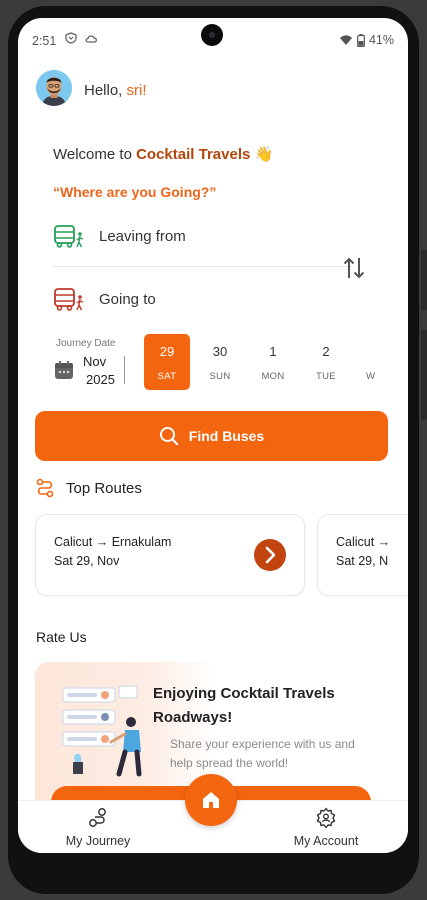 This screenshot has height=900, width=427. Describe the element at coordinates (326, 362) in the screenshot. I see `date-chip-2: 2 TUE` at that location.